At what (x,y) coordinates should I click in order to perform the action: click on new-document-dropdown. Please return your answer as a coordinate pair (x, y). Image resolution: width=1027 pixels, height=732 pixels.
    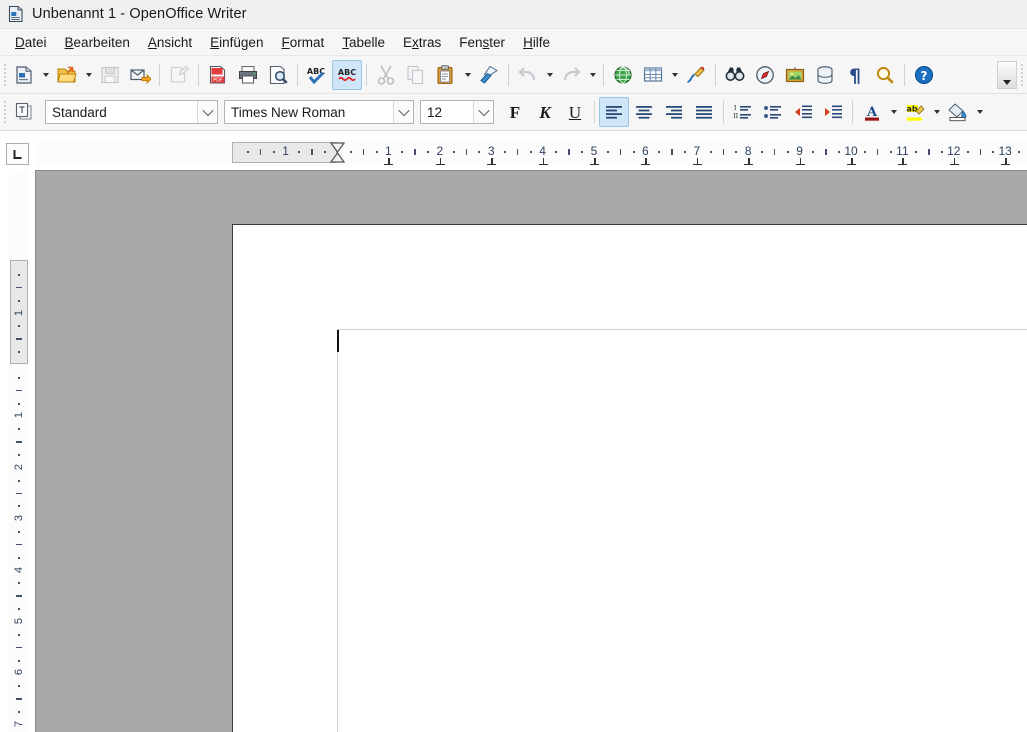
    Looking at the image, I should click on (45, 75).